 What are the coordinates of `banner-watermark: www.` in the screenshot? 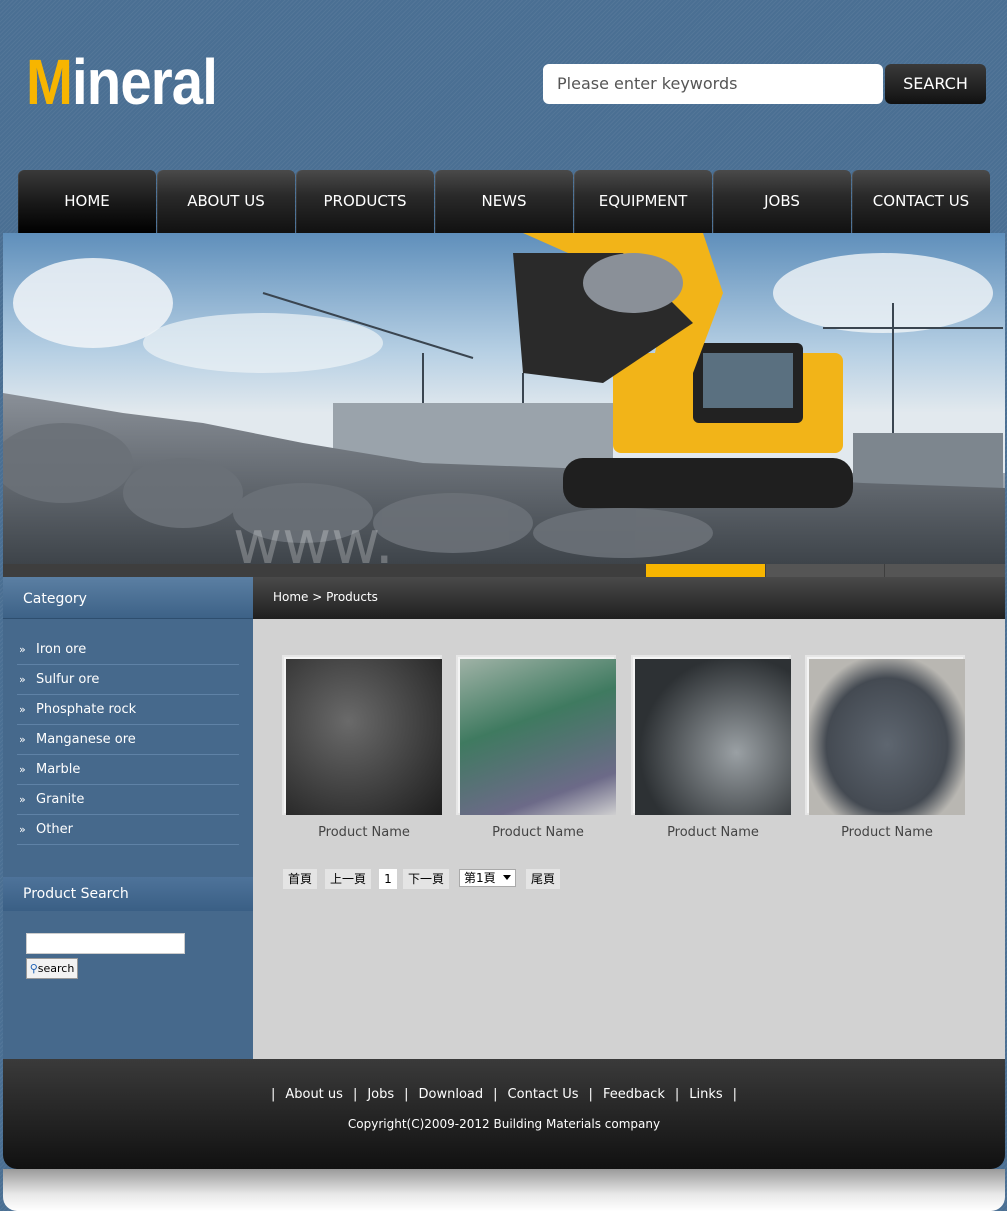 It's located at (313, 536).